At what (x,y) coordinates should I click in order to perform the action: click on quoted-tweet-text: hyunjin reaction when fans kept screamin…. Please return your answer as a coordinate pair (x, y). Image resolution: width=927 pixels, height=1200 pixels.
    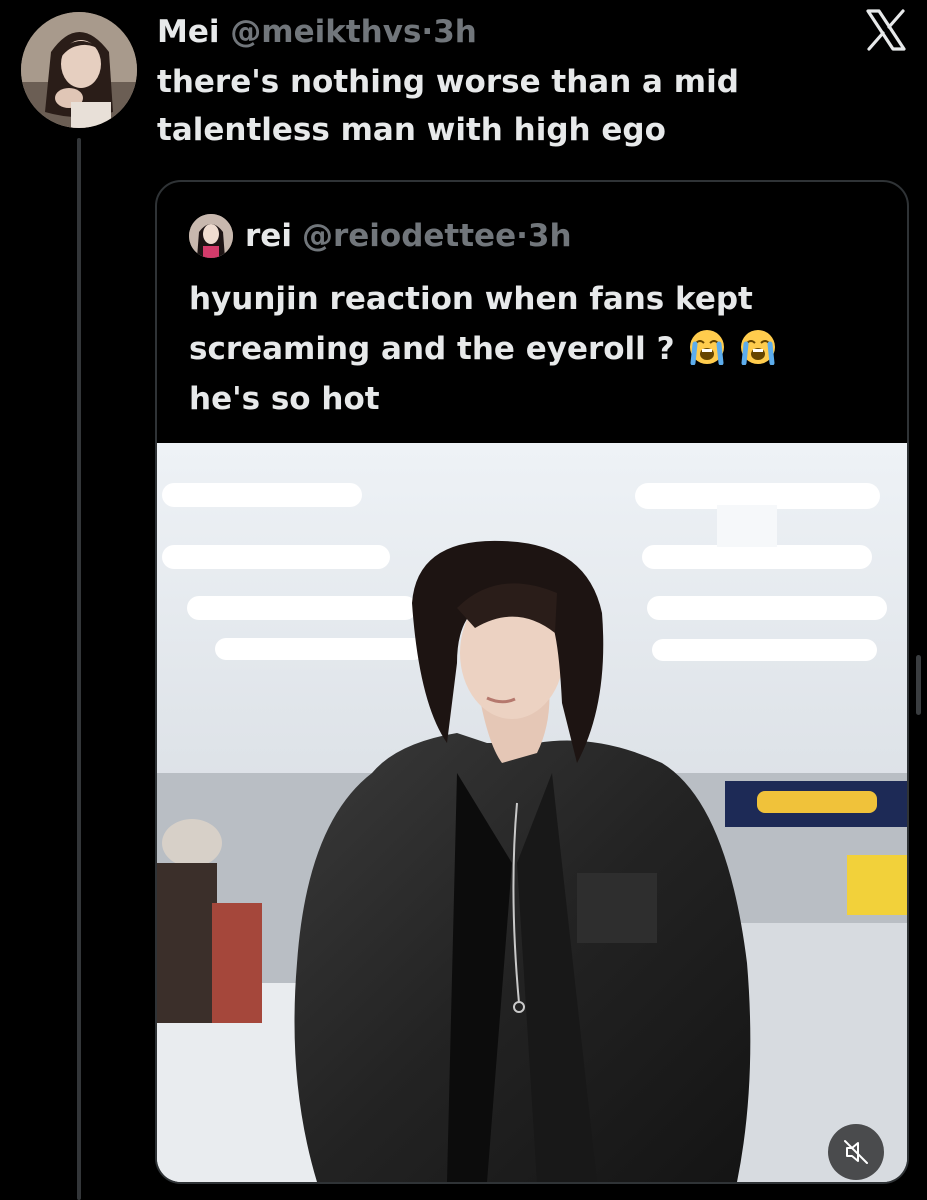
    Looking at the image, I should click on (534, 349).